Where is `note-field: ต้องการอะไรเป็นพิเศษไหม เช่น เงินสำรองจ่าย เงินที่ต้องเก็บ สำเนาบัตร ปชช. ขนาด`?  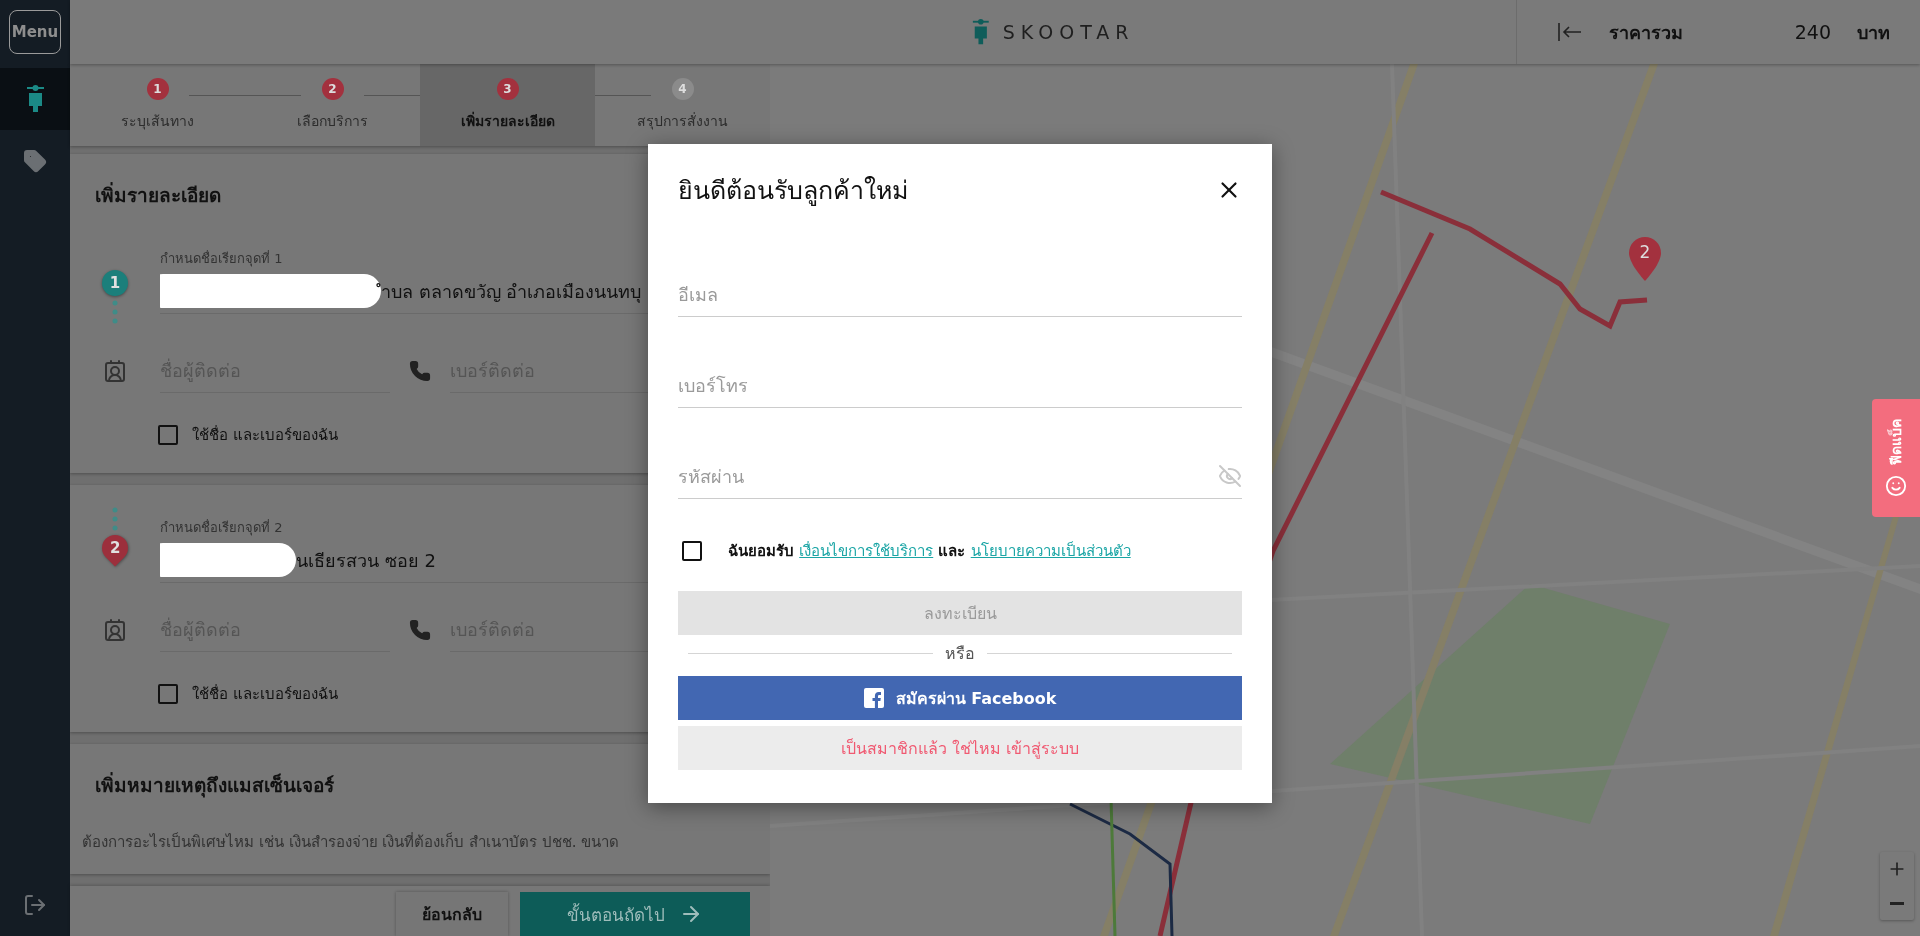
note-field: ต้องการอะไรเป็นพิเศษไหม เช่น เงินสำรองจ่าย เงินที่ต้องเก็บ สำเนาบัตร ปชช. ขนาด is located at coordinates (351, 842).